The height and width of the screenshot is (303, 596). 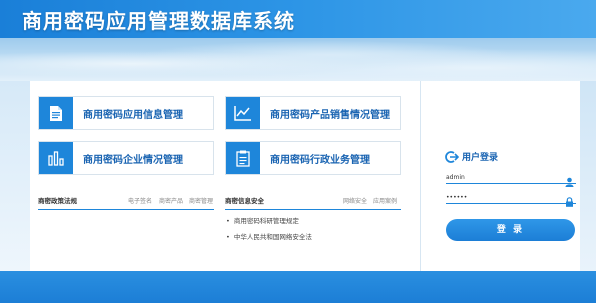 I want to click on news-item-text: 中华人民共和国网络安全法, so click(x=272, y=237).